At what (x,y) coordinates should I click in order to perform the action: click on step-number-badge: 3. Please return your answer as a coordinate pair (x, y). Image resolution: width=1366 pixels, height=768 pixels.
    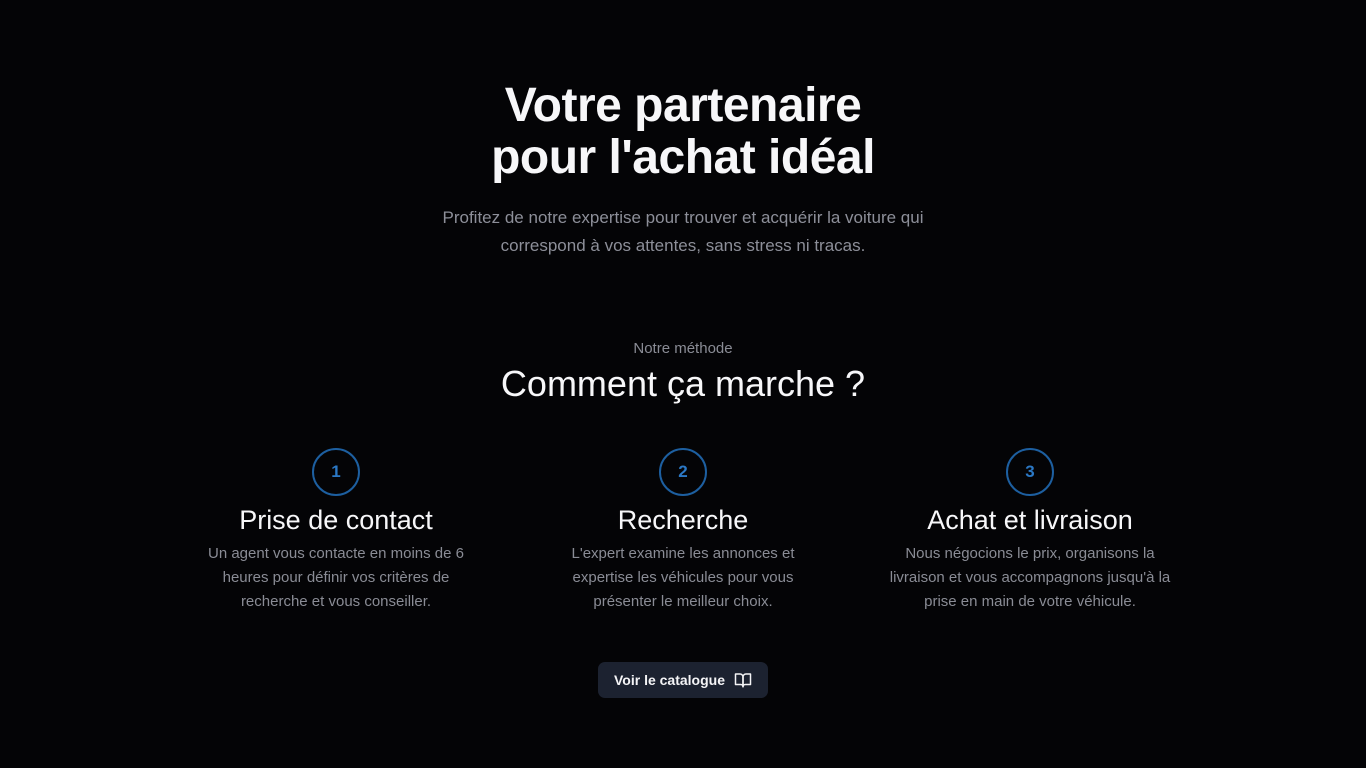
    Looking at the image, I should click on (1030, 472).